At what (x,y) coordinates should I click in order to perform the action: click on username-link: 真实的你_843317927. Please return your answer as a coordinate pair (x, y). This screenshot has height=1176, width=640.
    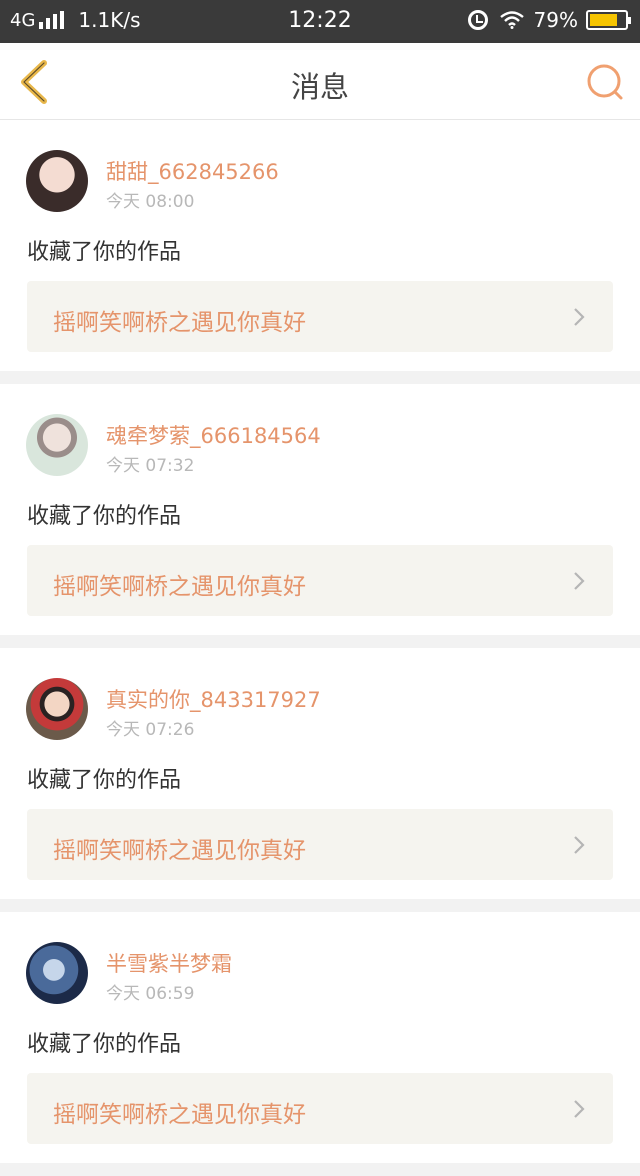
    Looking at the image, I should click on (213, 699).